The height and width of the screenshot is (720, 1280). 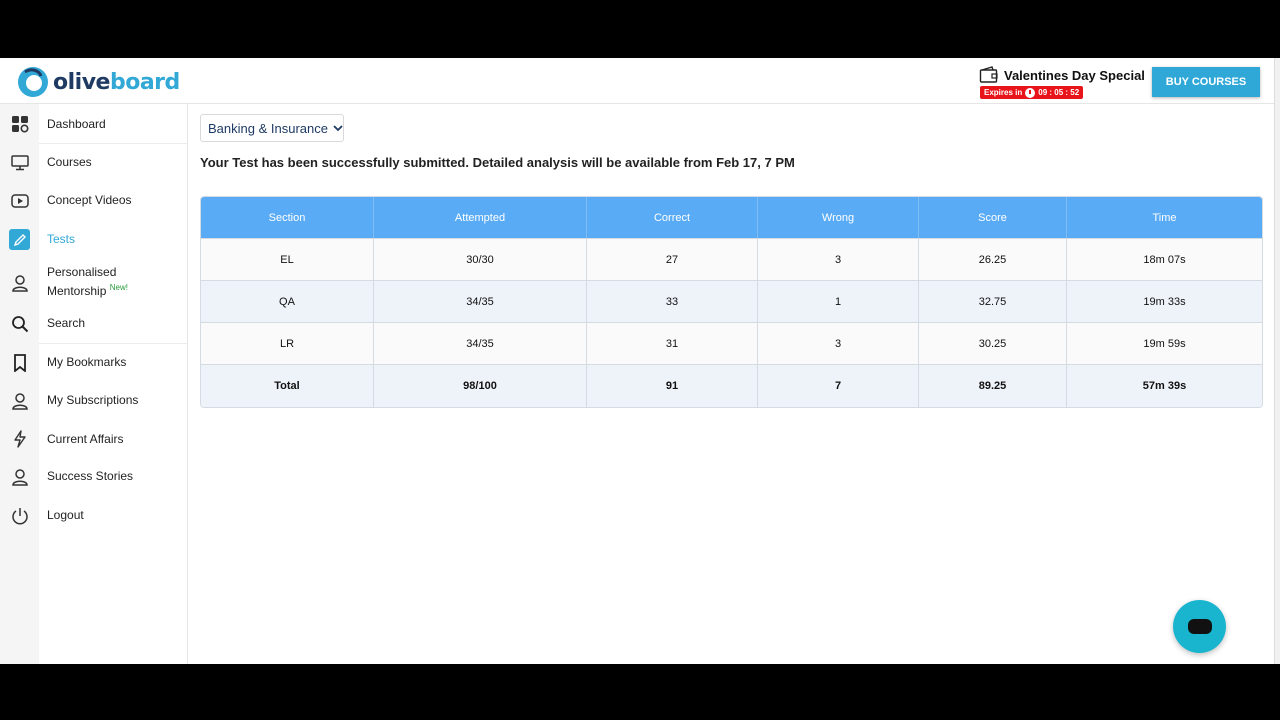 What do you see at coordinates (61, 239) in the screenshot?
I see `sidebar-label-tests: Tests` at bounding box center [61, 239].